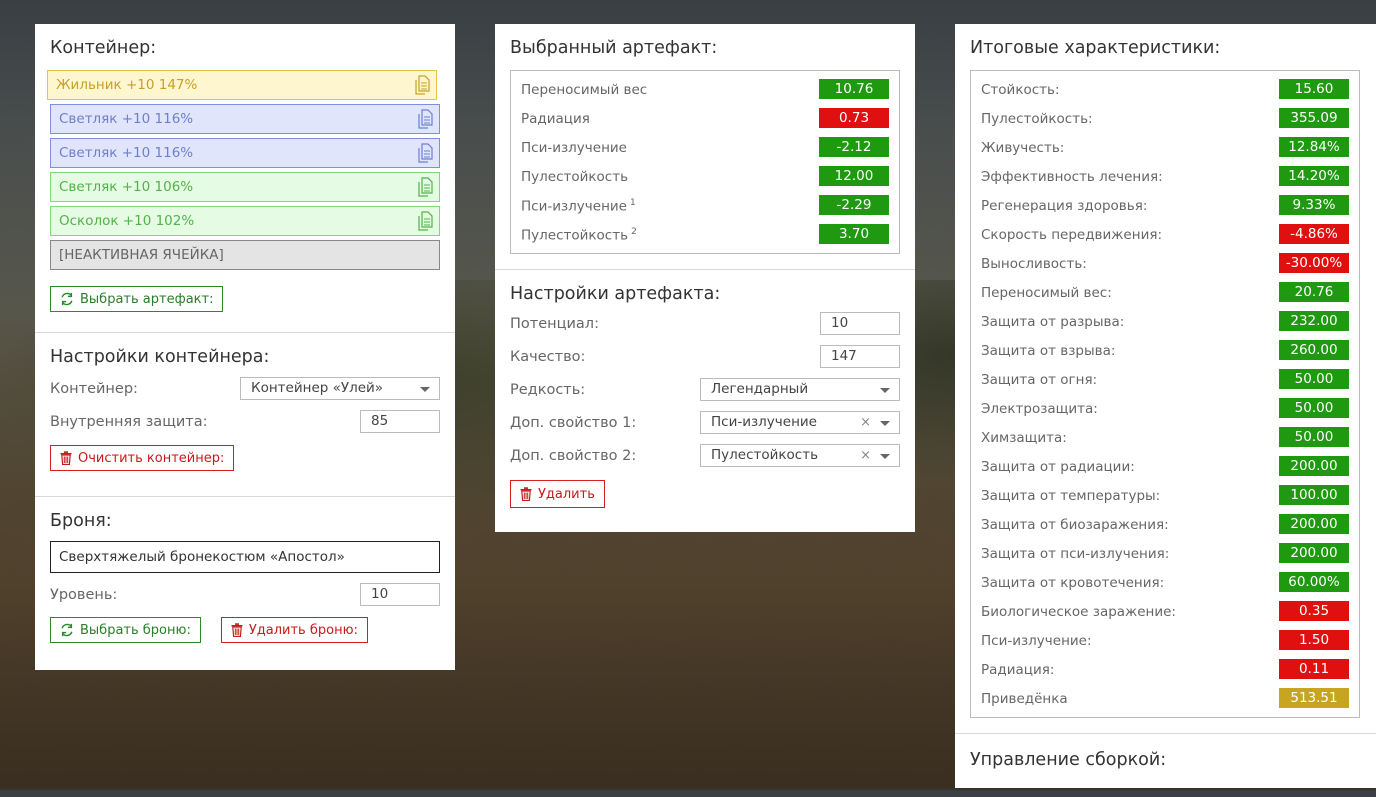 The height and width of the screenshot is (797, 1376). I want to click on total-stat-name-text: Эффективность лечения:, so click(1072, 177).